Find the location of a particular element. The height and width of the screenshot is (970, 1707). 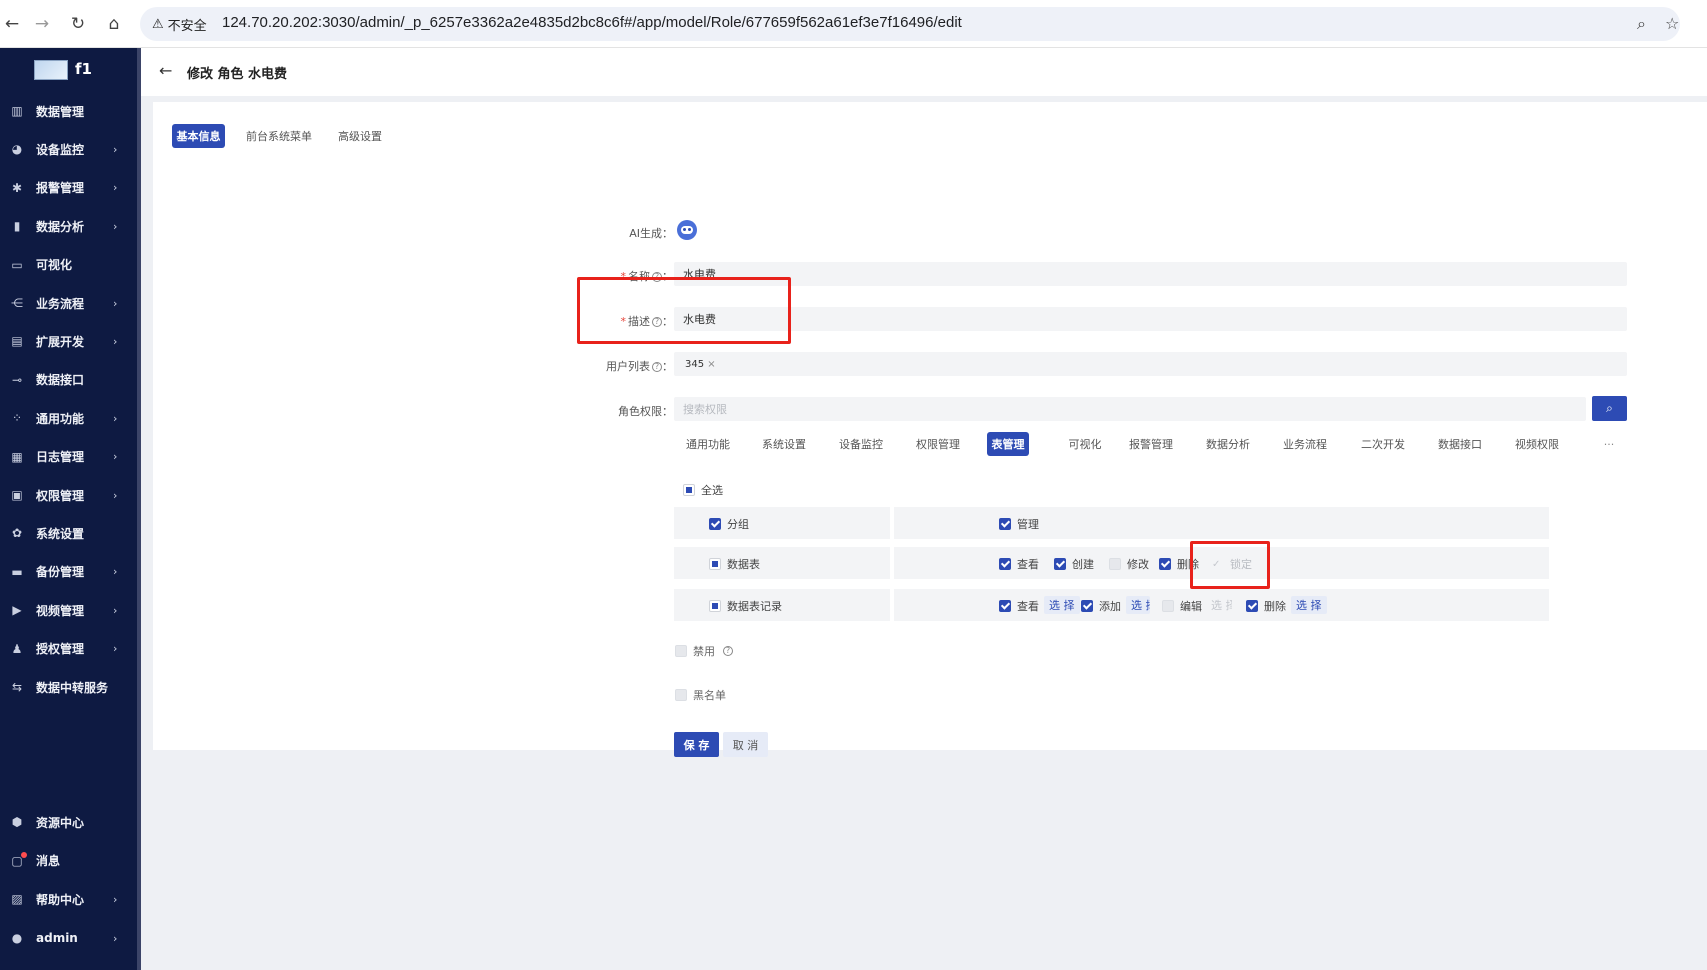

sidebar-item: ● admin › is located at coordinates (68, 938).